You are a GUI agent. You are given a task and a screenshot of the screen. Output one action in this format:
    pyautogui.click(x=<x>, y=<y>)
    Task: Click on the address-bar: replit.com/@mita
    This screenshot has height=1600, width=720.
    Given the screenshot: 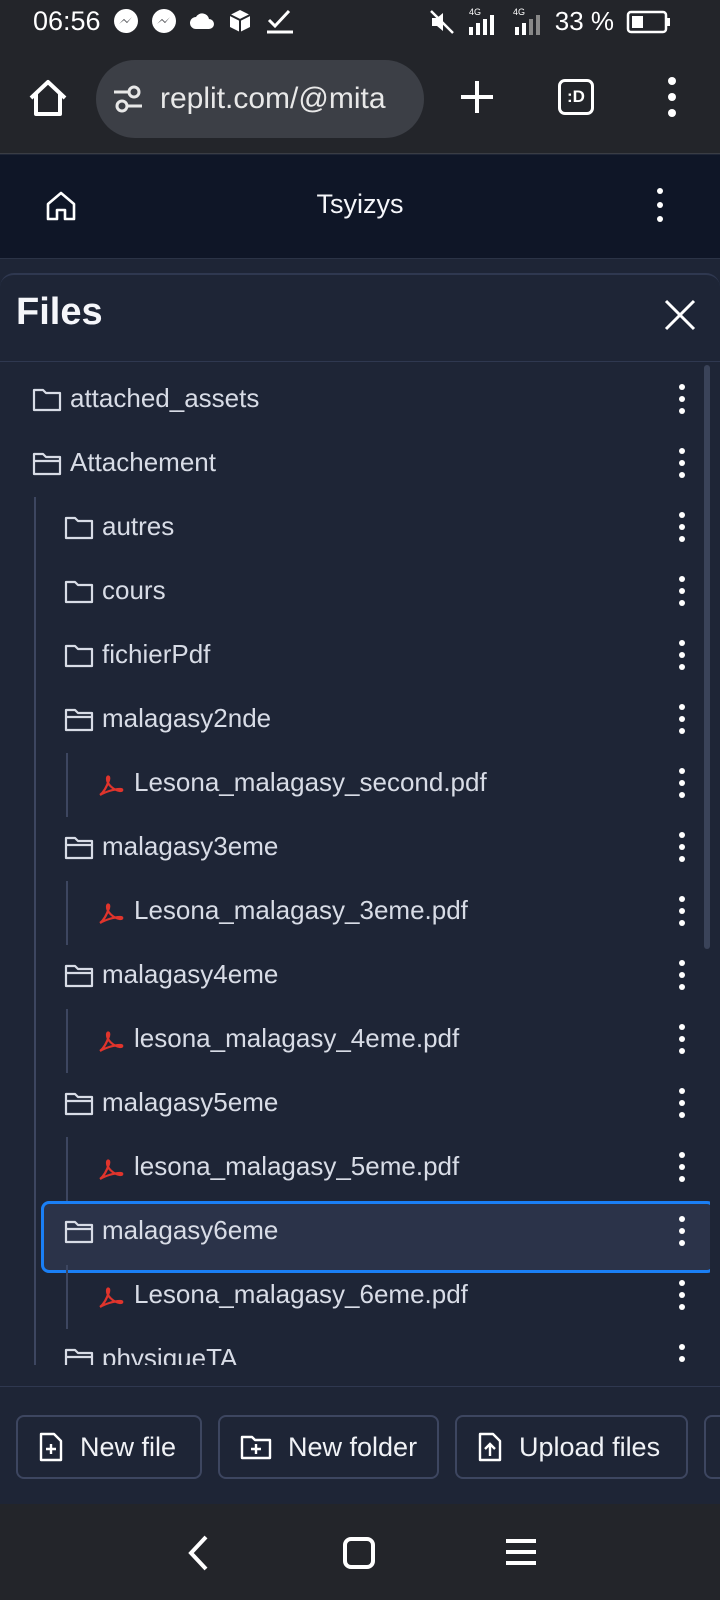 What is the action you would take?
    pyautogui.click(x=260, y=99)
    